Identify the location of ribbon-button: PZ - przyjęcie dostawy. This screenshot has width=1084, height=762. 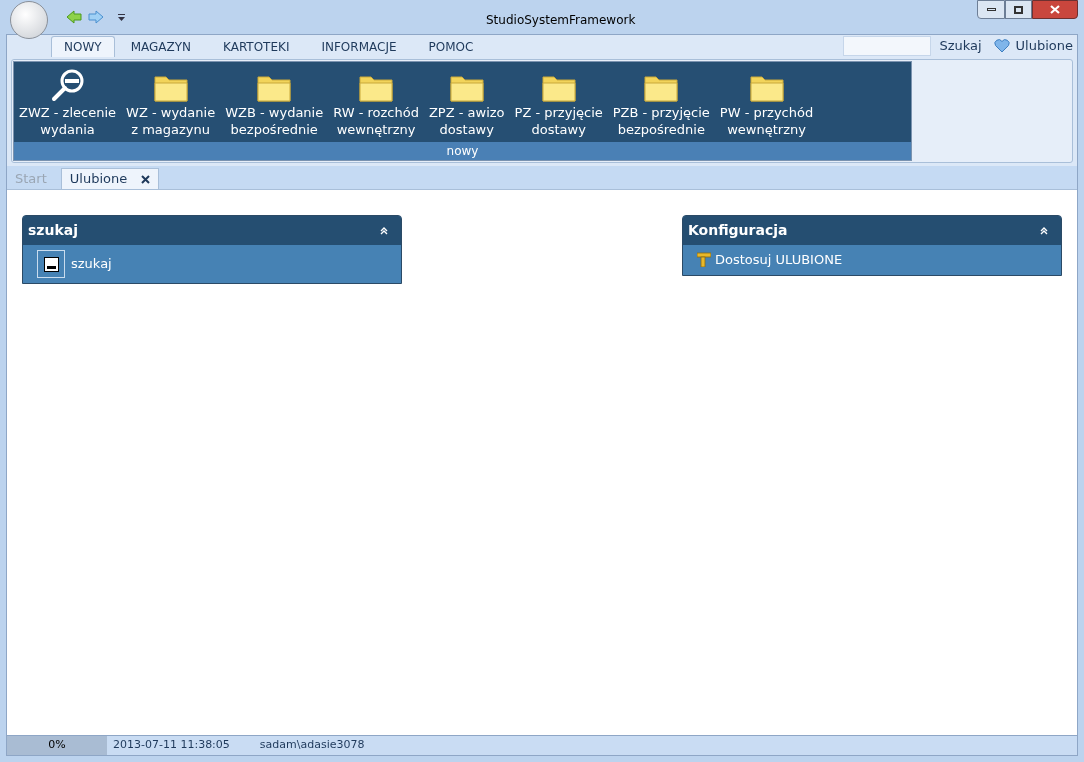
(558, 102).